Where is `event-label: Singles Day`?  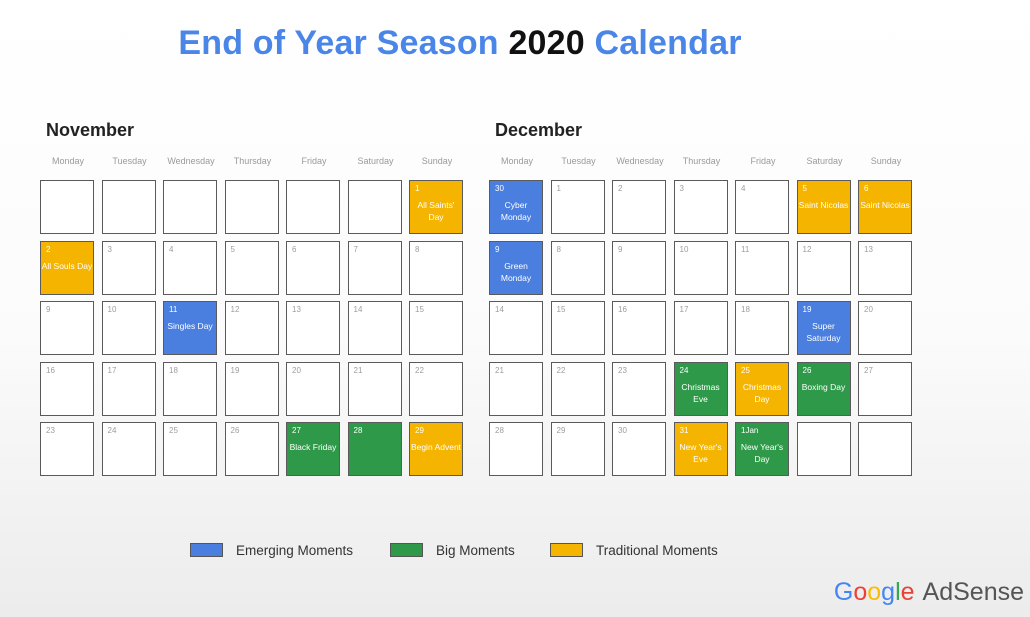 event-label: Singles Day is located at coordinates (190, 326).